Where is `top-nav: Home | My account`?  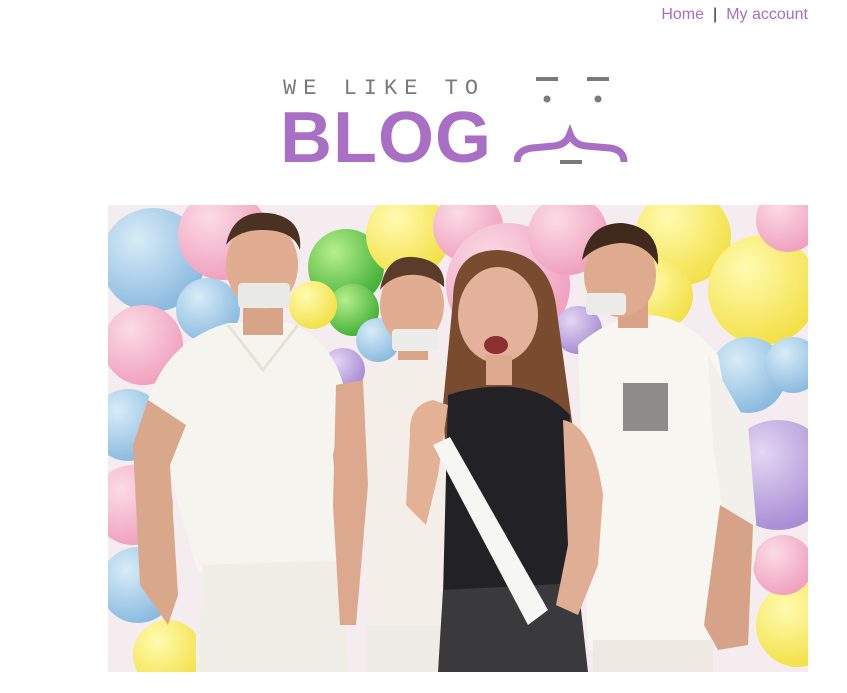
top-nav: Home | My account is located at coordinates (734, 15).